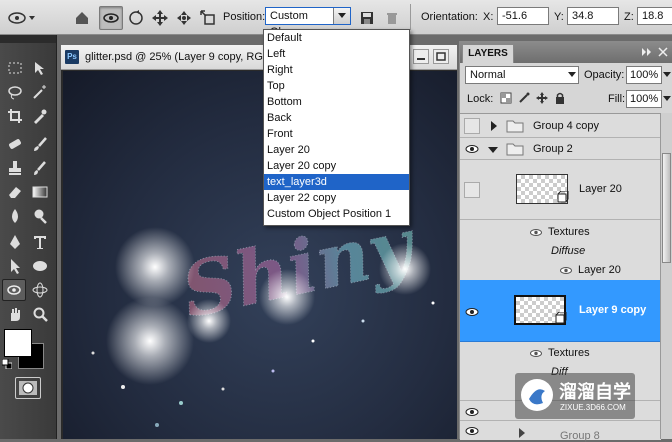  I want to click on eraser-icon, so click(15, 192).